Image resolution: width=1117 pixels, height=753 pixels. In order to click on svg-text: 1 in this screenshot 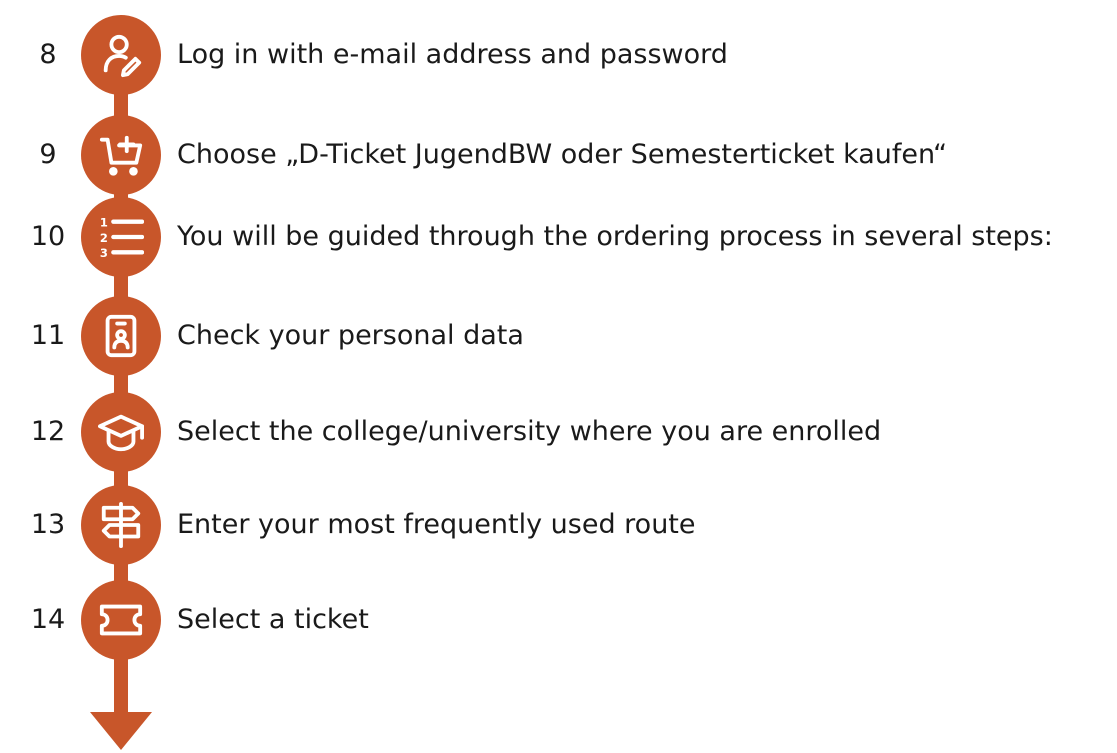, I will do `click(104, 222)`.